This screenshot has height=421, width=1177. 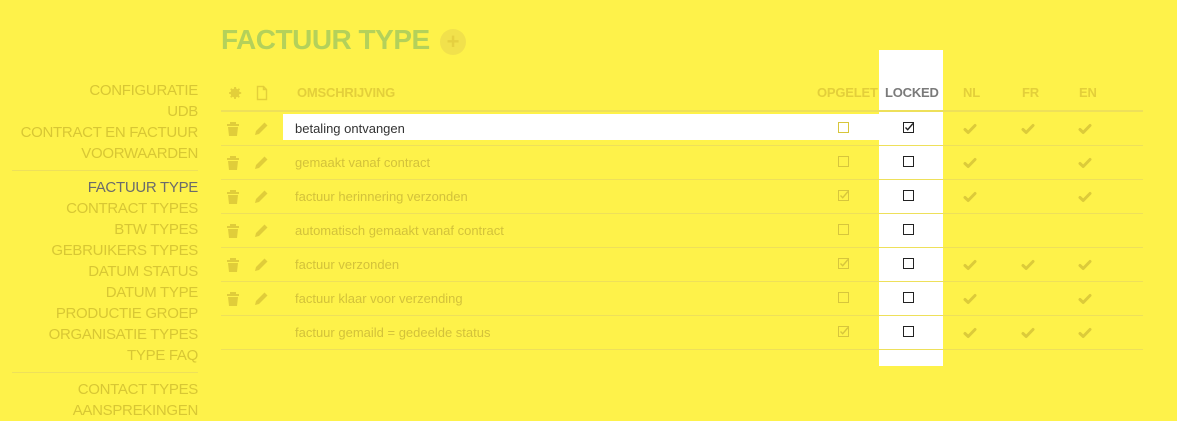 What do you see at coordinates (105, 334) in the screenshot?
I see `sidebar-item-organisatie-types: ORGANISATIE TYPES` at bounding box center [105, 334].